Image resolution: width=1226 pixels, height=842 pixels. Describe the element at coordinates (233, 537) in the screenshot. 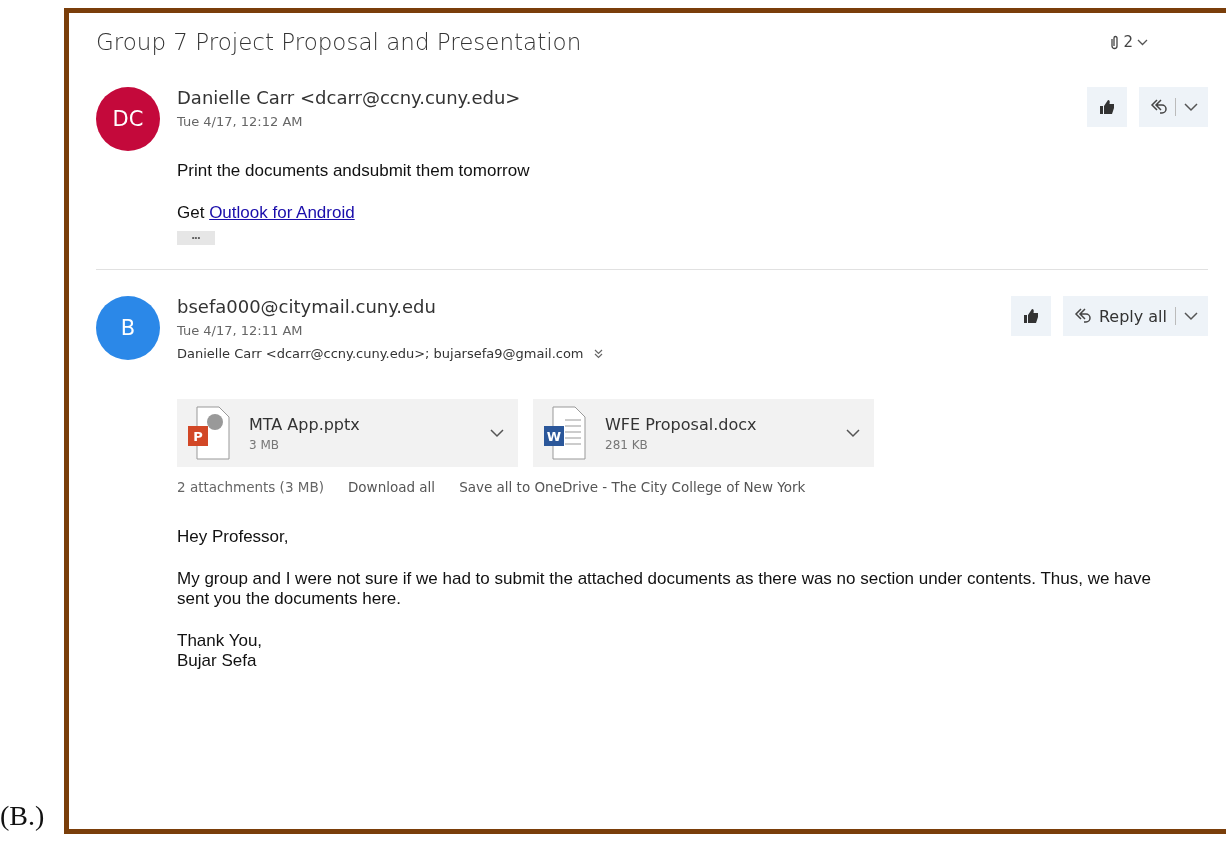

I see `message-text: Hey Professor,` at that location.